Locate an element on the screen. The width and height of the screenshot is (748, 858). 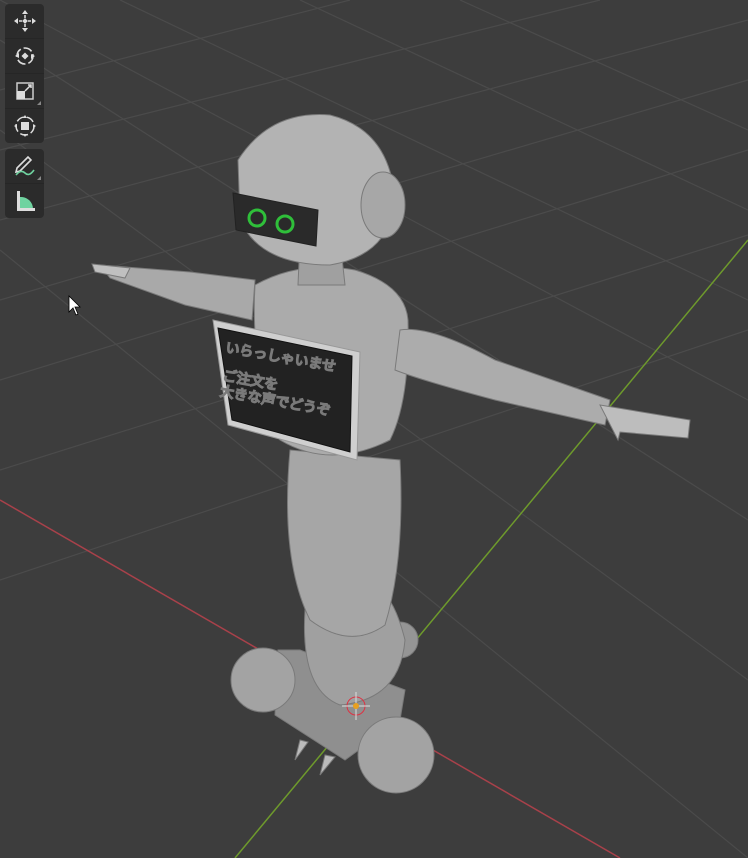
tool-rotate is located at coordinates (24, 56).